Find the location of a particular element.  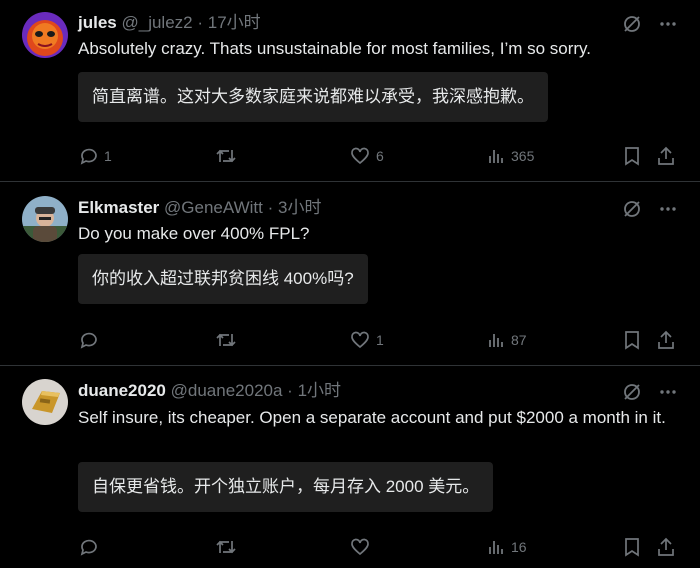

display-name: duane2020 is located at coordinates (122, 390).